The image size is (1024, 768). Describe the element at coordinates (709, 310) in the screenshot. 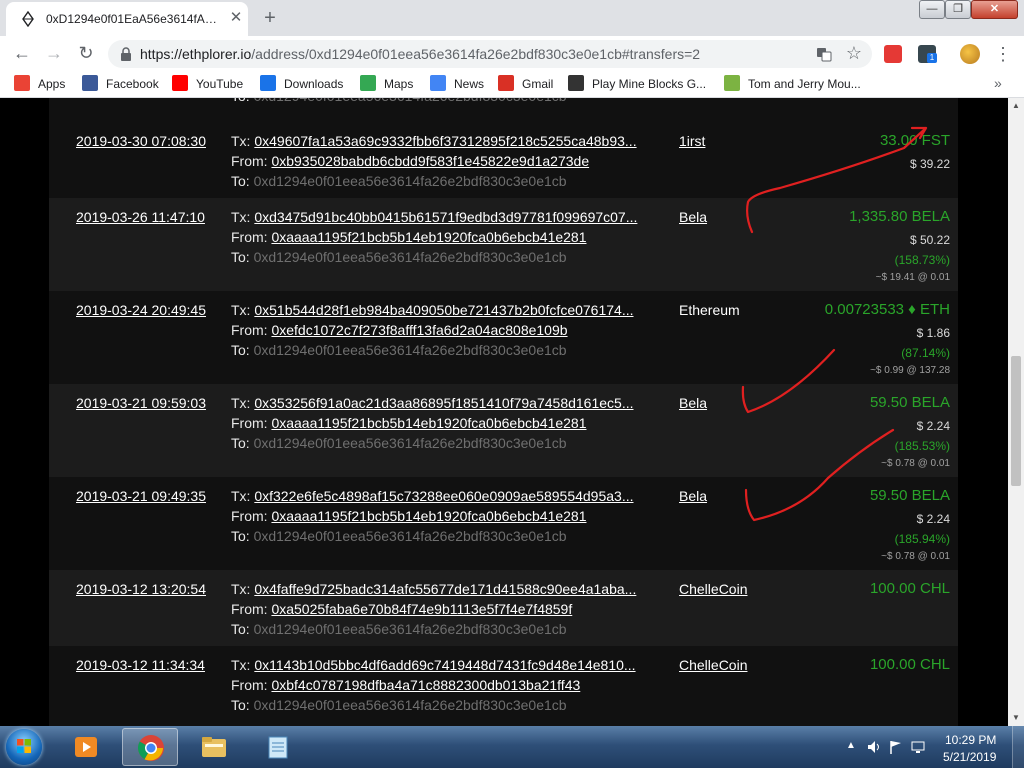

I see `token-name-link: Ethereum` at that location.